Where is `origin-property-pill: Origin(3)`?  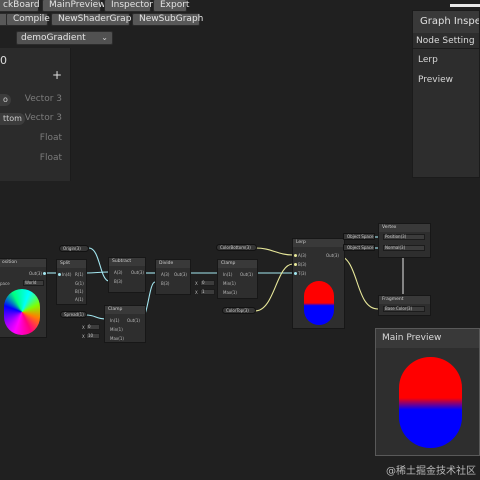 origin-property-pill: Origin(3) is located at coordinates (74, 248).